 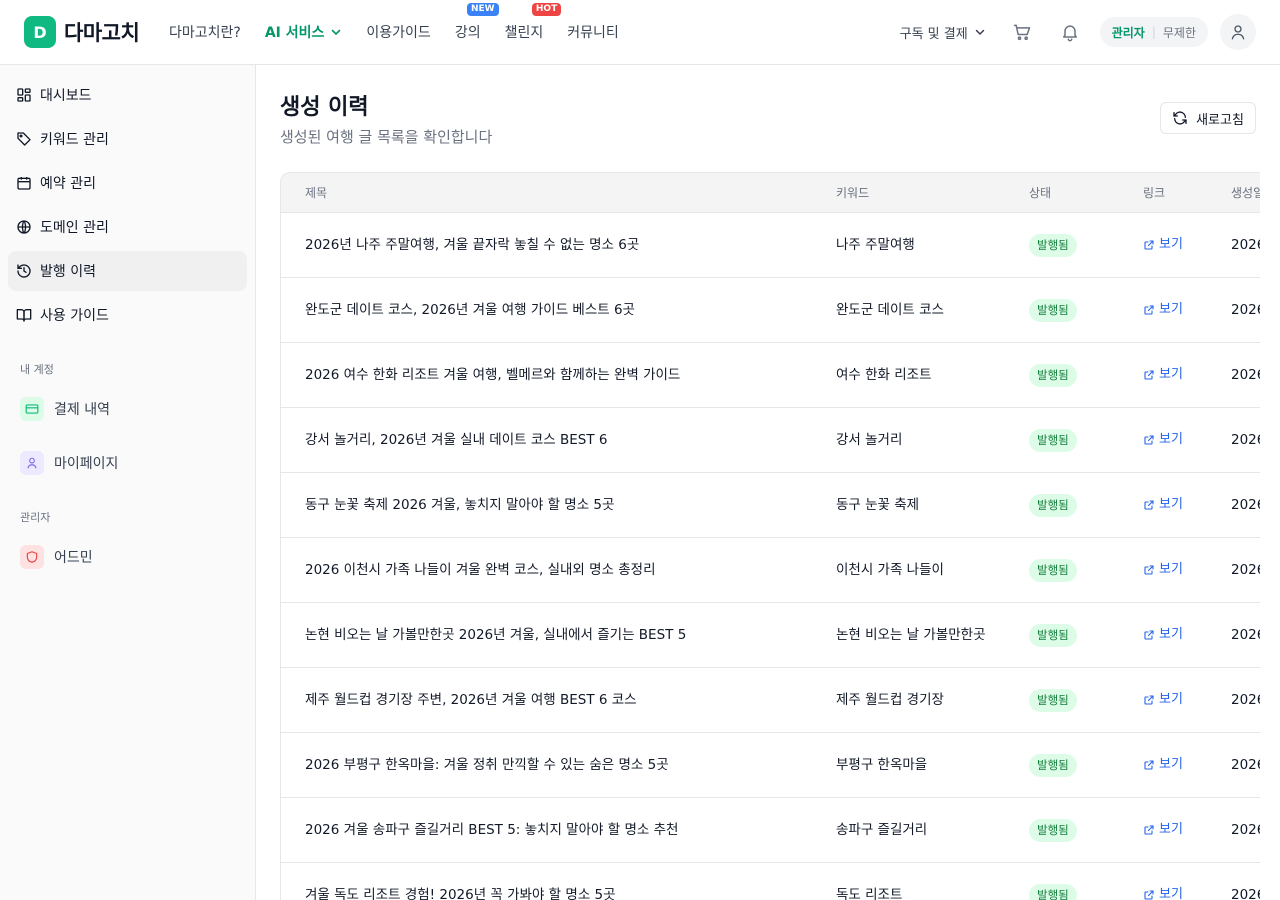 I want to click on row-keyword: 송파구 즐길거리, so click(x=882, y=830).